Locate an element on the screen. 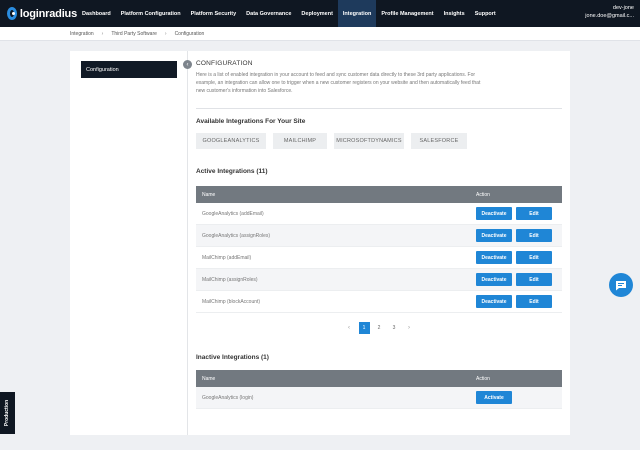 Image resolution: width=640 pixels, height=450 pixels. integration-name: MailChimp (blockAccount) is located at coordinates (231, 301).